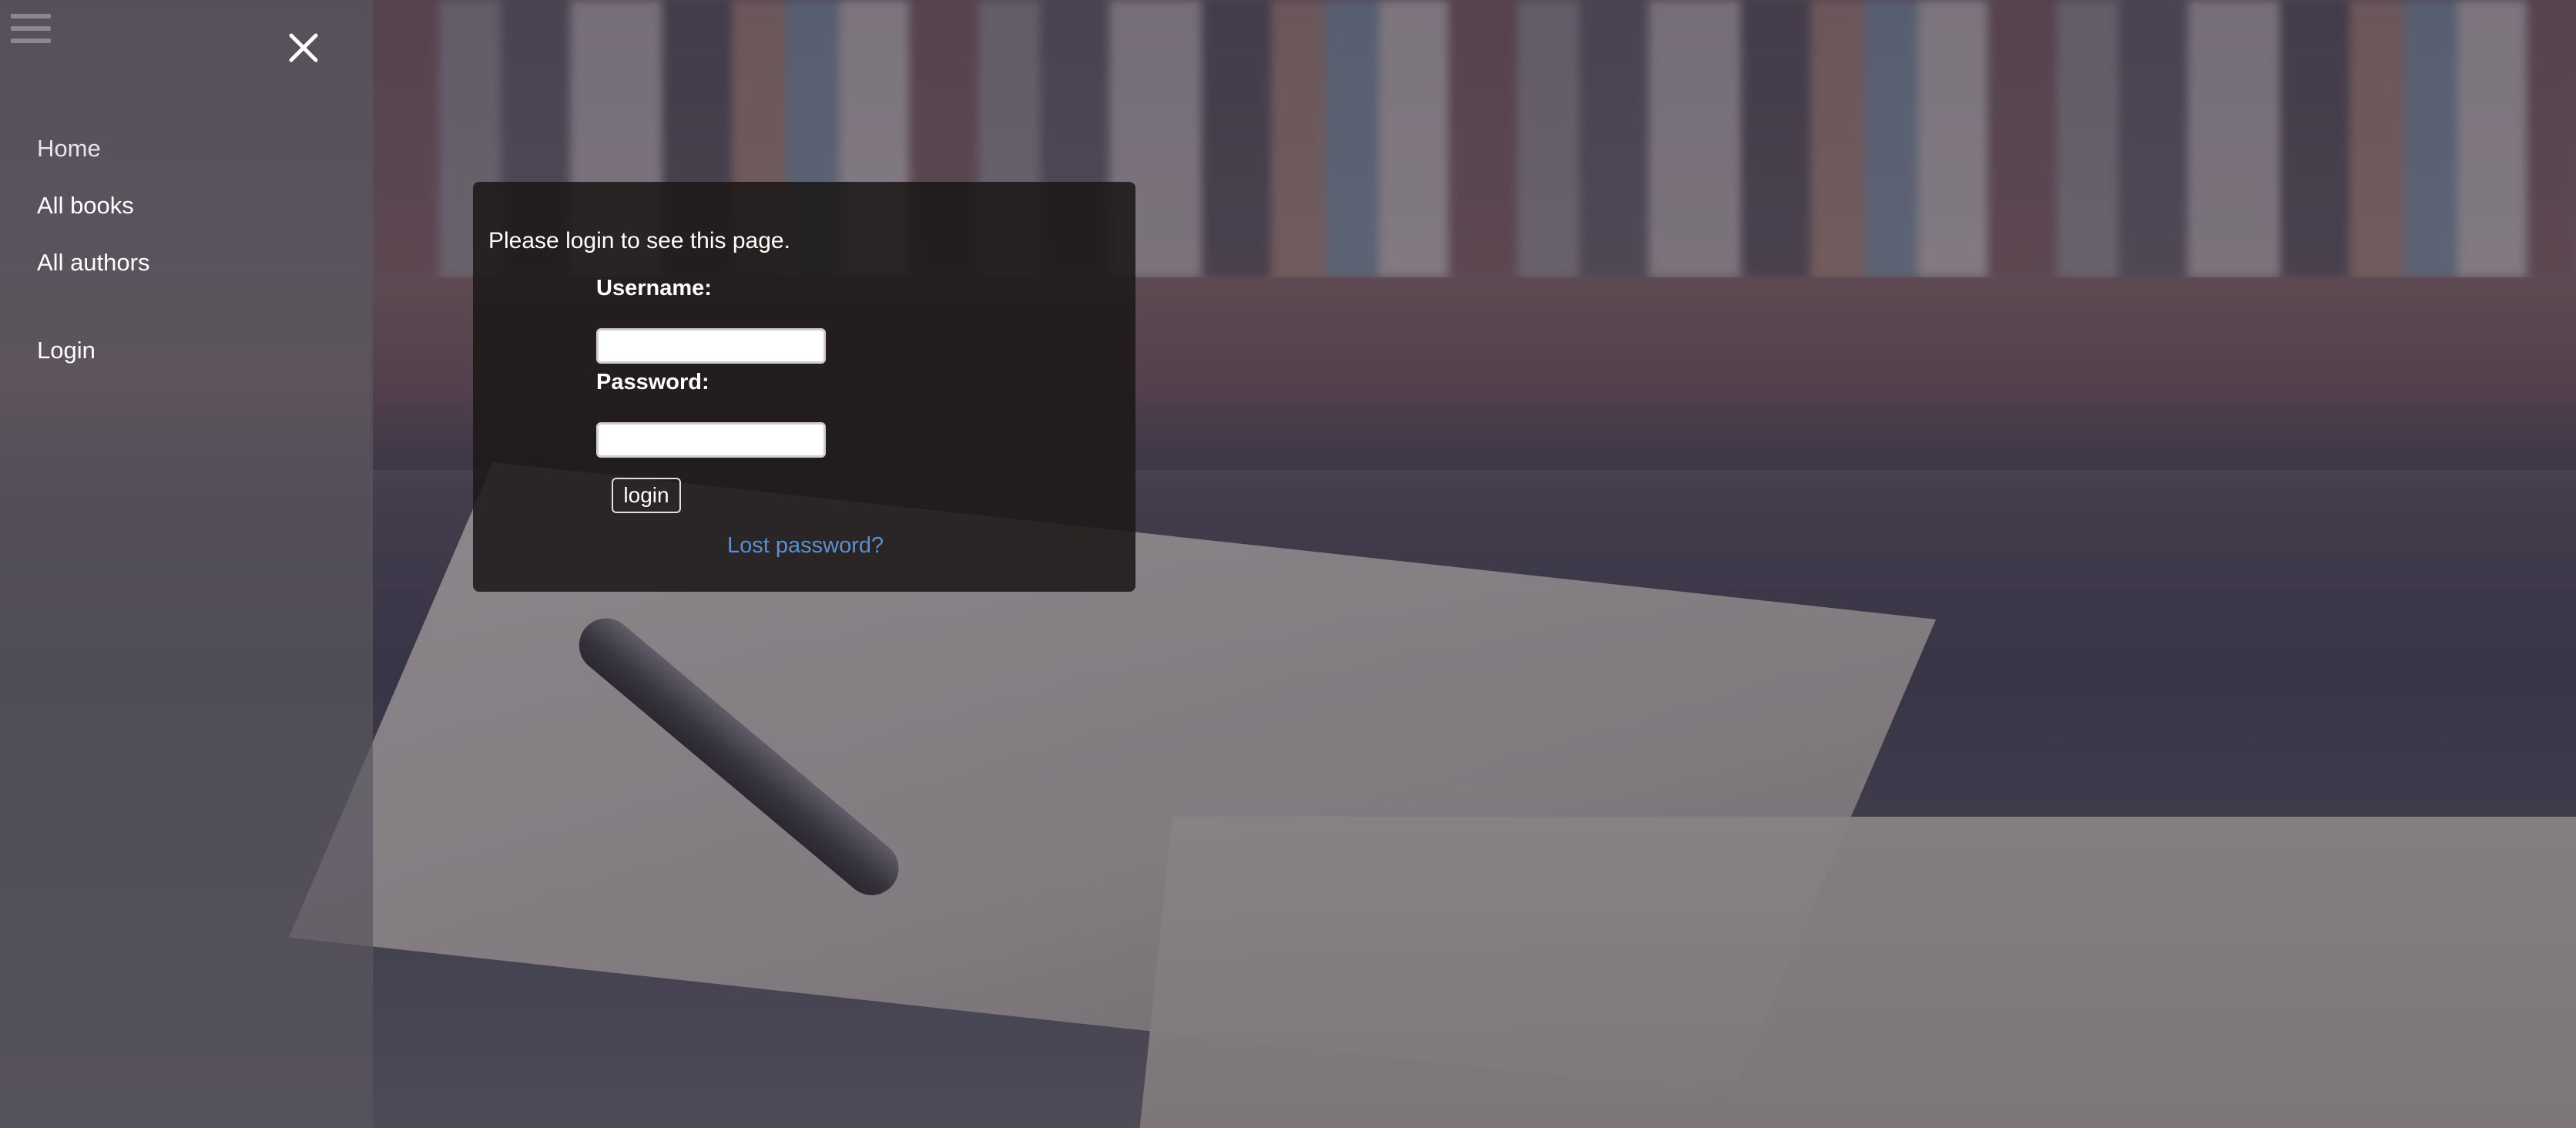 The width and height of the screenshot is (2576, 1128). Describe the element at coordinates (303, 48) in the screenshot. I see `close-icon` at that location.